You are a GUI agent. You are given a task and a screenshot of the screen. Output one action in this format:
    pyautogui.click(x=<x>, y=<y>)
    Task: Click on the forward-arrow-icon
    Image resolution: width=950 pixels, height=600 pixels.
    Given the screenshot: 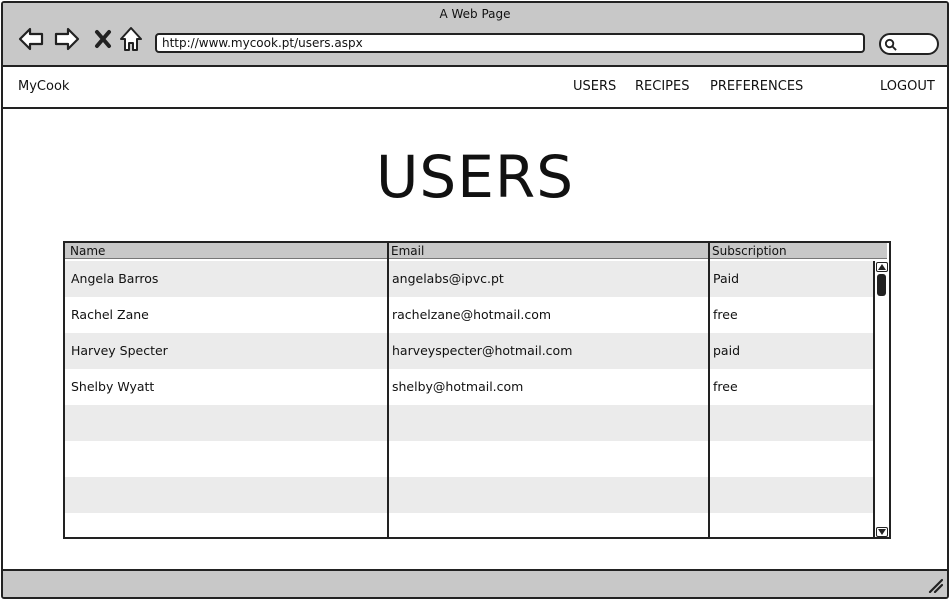 What is the action you would take?
    pyautogui.click(x=67, y=39)
    